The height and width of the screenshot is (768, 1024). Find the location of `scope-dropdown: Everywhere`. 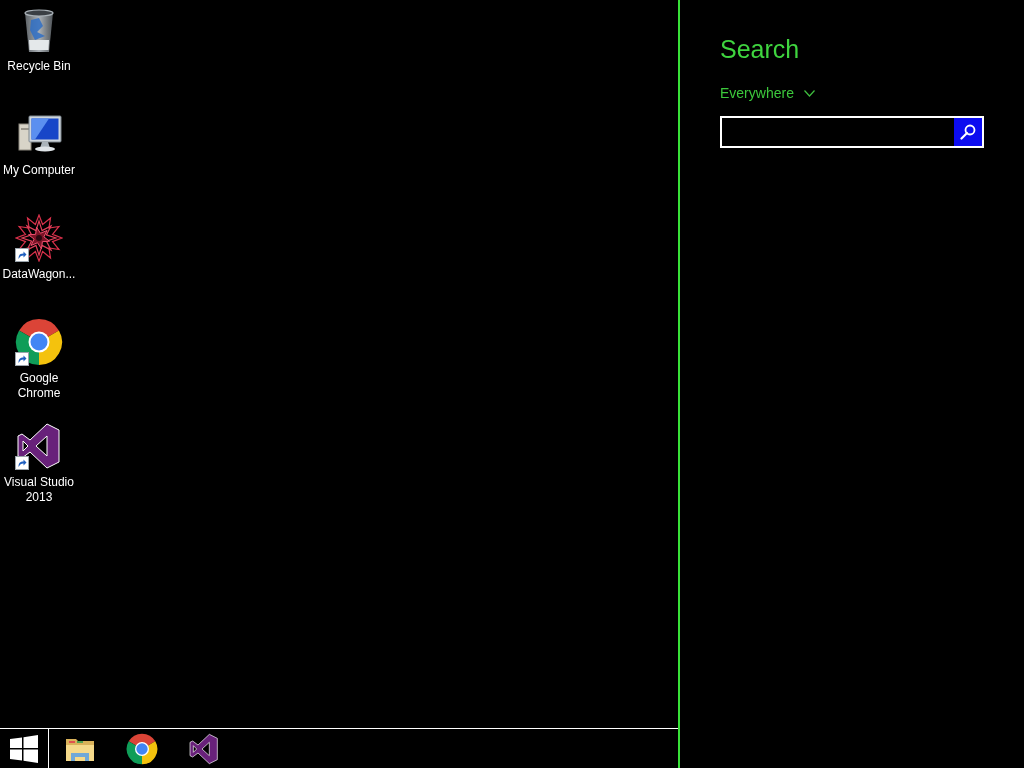

scope-dropdown: Everywhere is located at coordinates (767, 93).